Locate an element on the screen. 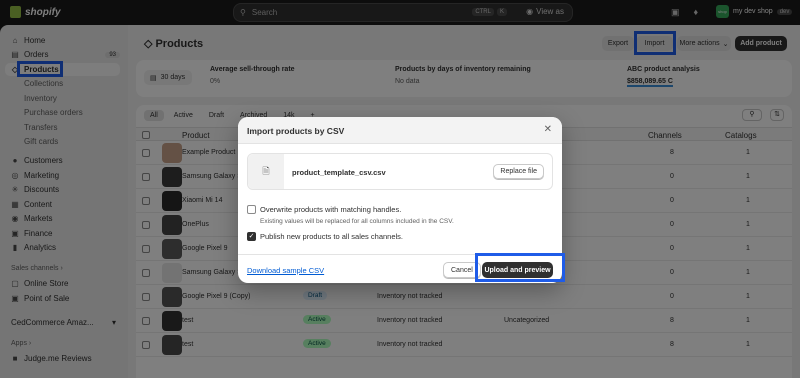 This screenshot has width=800, height=378. replace-file-button: Replace file is located at coordinates (518, 171).